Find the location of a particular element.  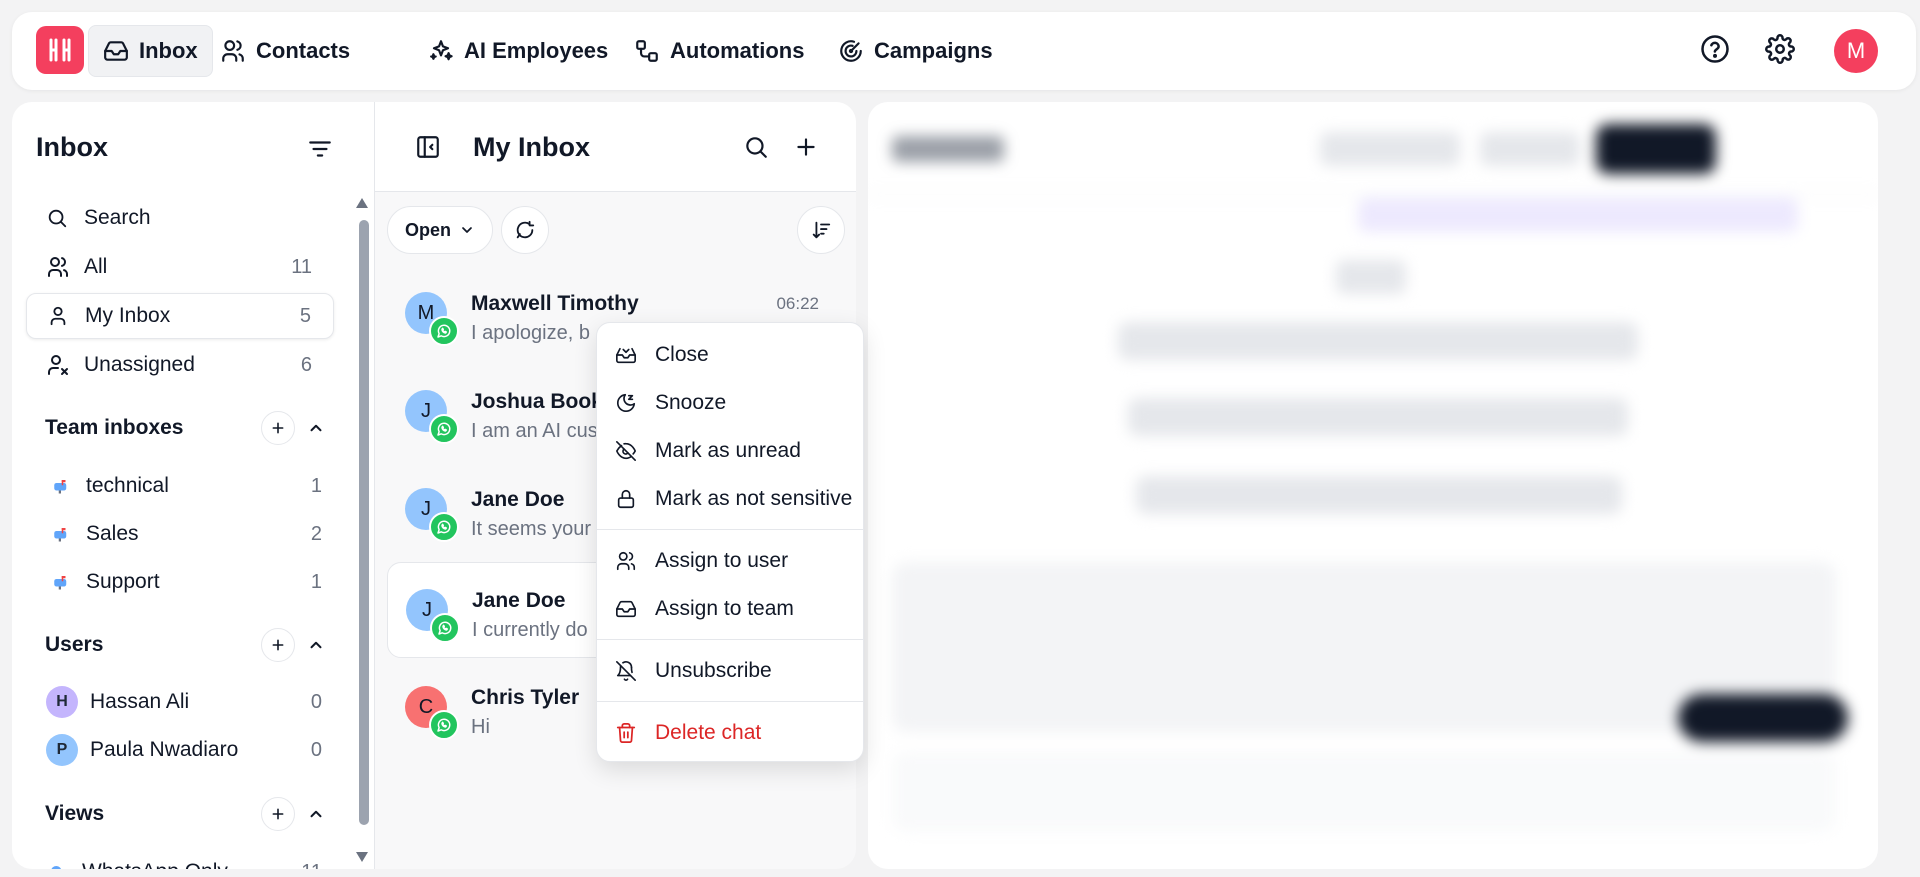

search-conversations-button is located at coordinates (756, 147).